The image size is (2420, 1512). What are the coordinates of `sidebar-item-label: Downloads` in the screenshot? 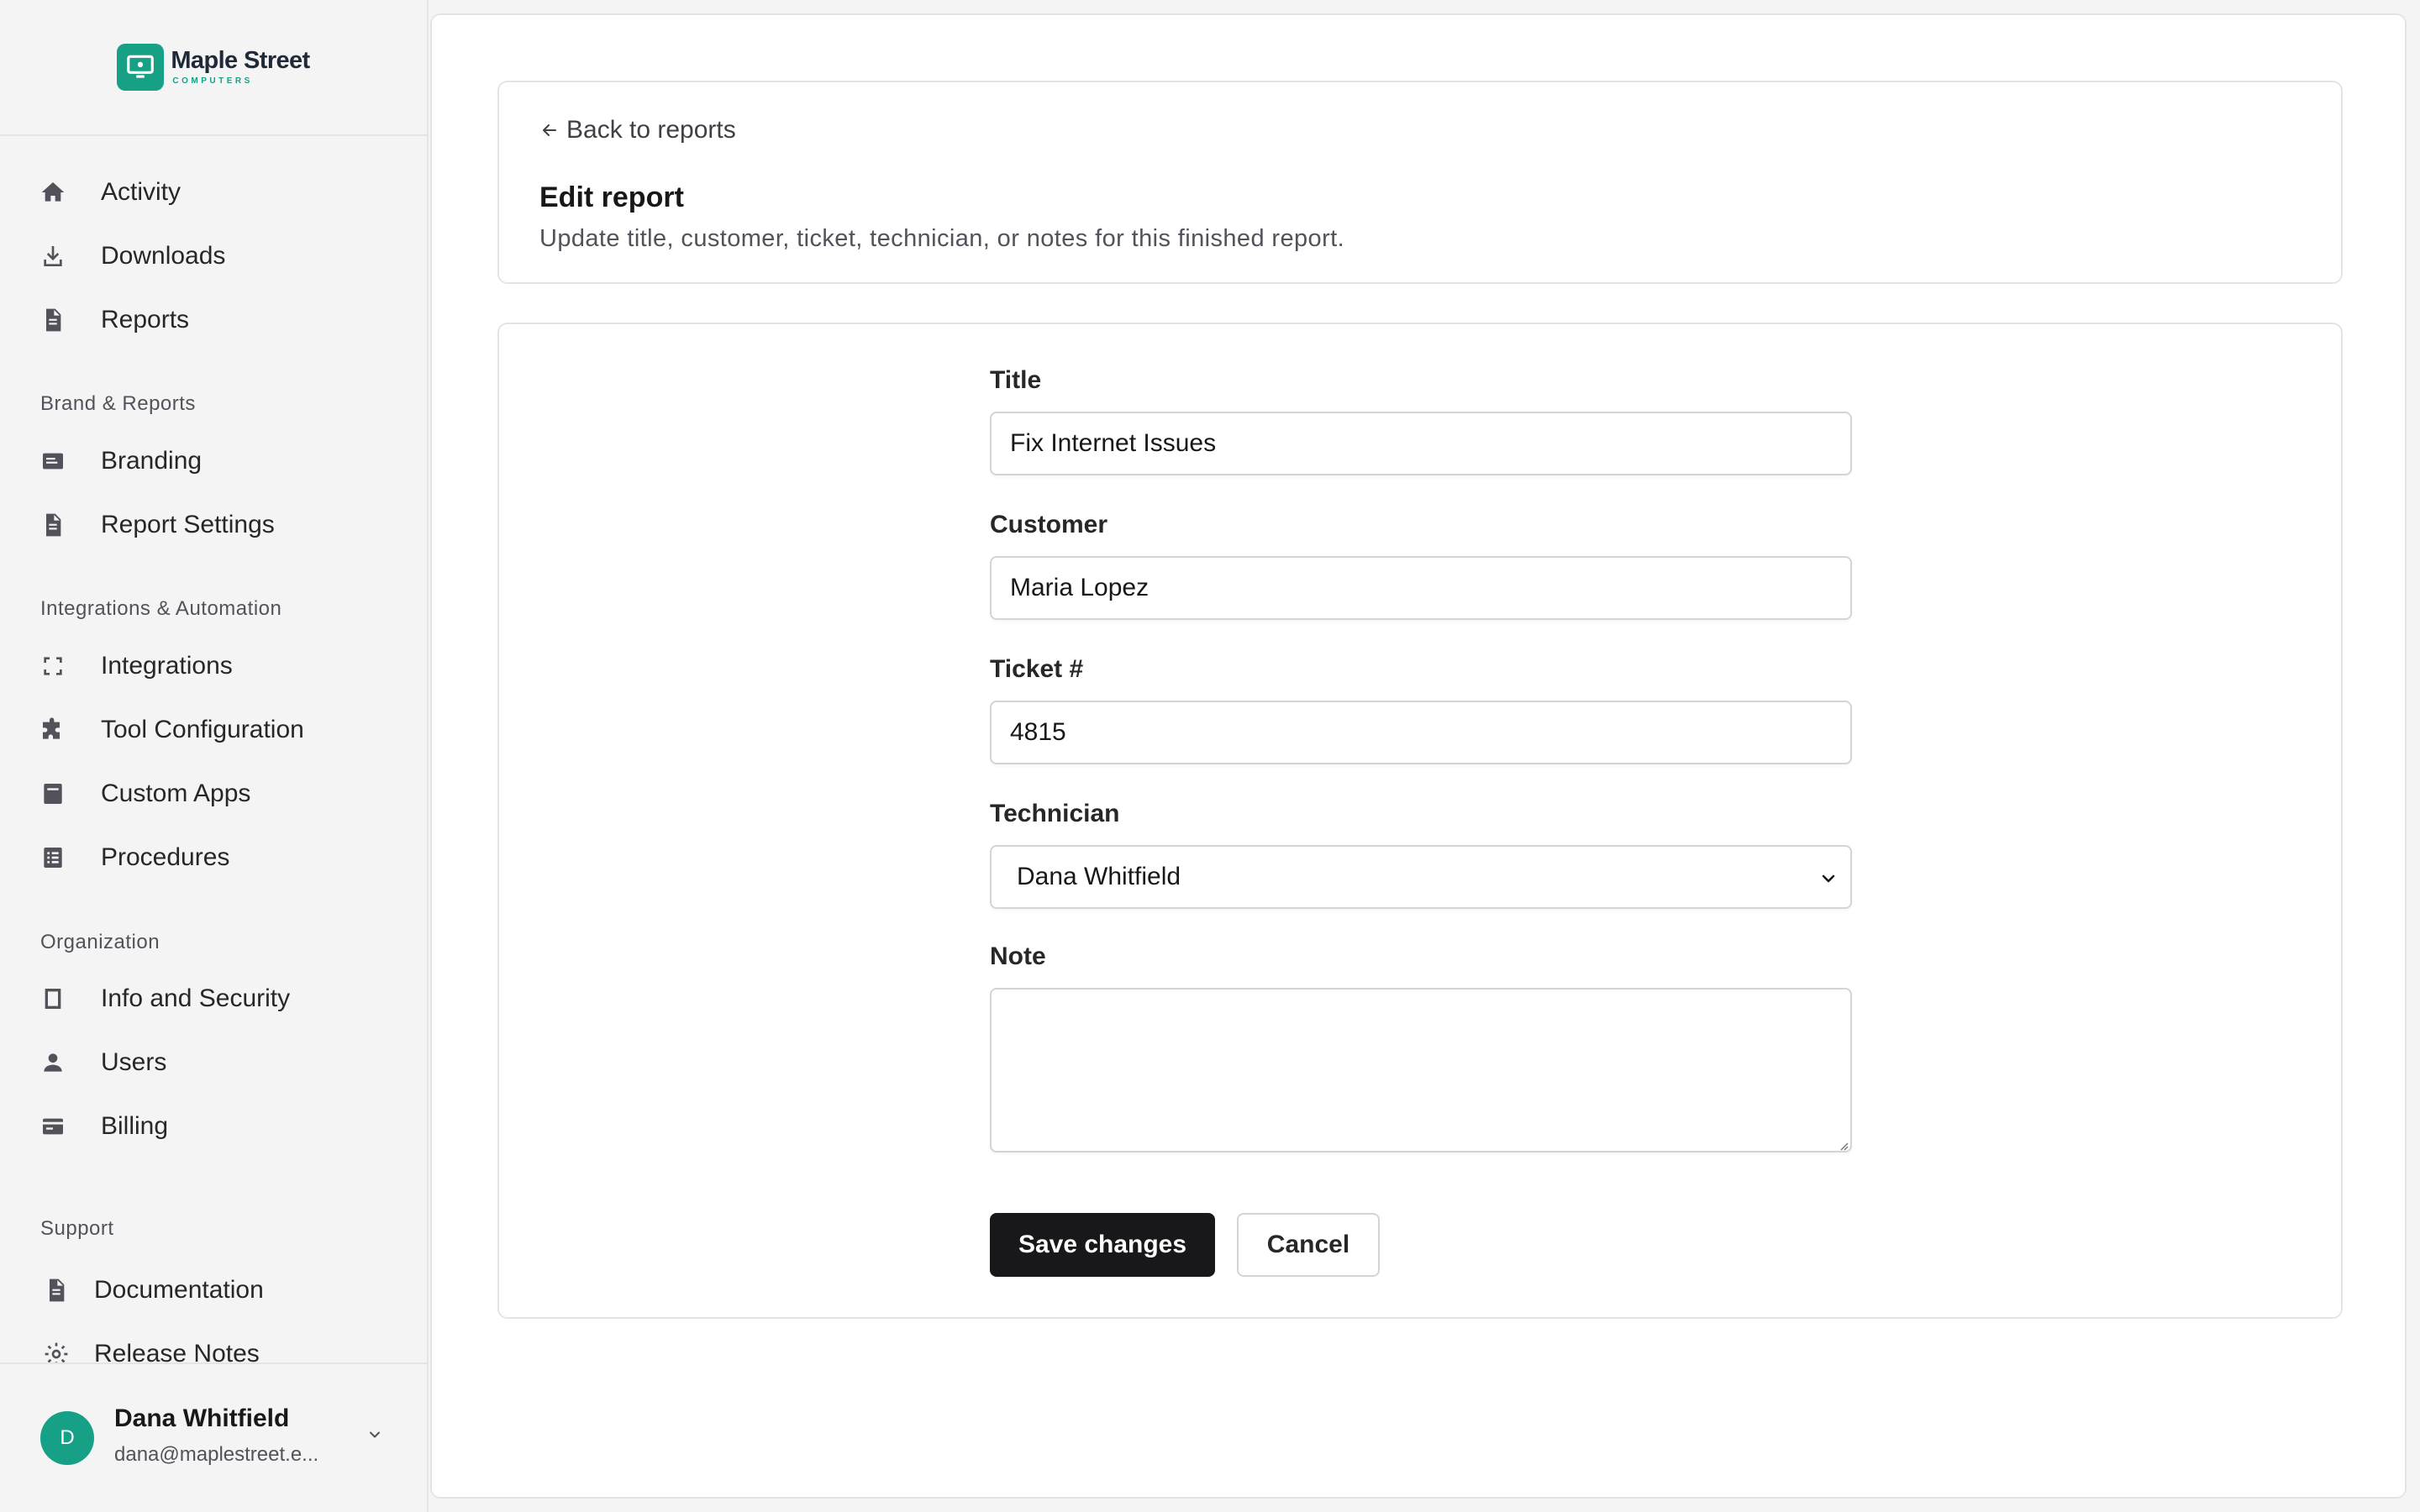 It's located at (163, 256).